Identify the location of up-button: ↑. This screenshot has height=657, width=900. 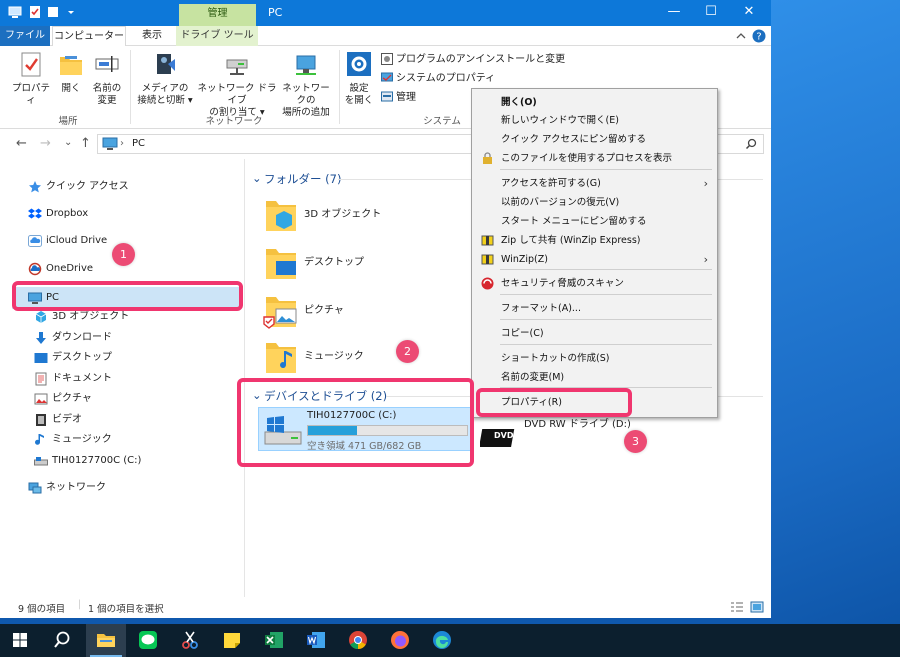
(85, 143).